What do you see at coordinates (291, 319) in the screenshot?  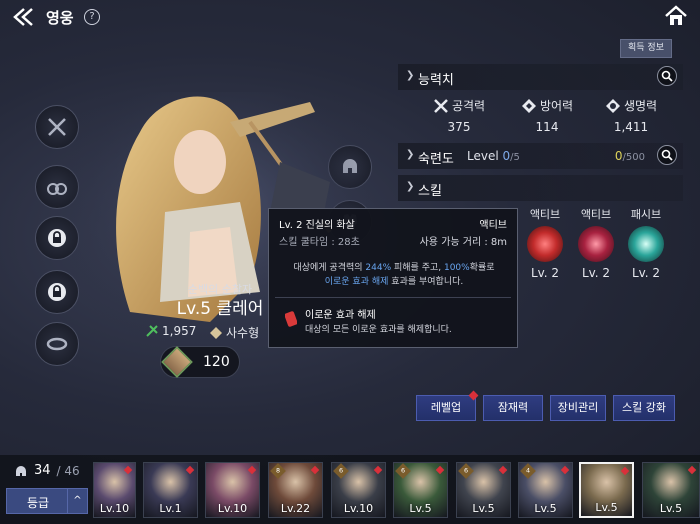 I see `dispel-icon` at bounding box center [291, 319].